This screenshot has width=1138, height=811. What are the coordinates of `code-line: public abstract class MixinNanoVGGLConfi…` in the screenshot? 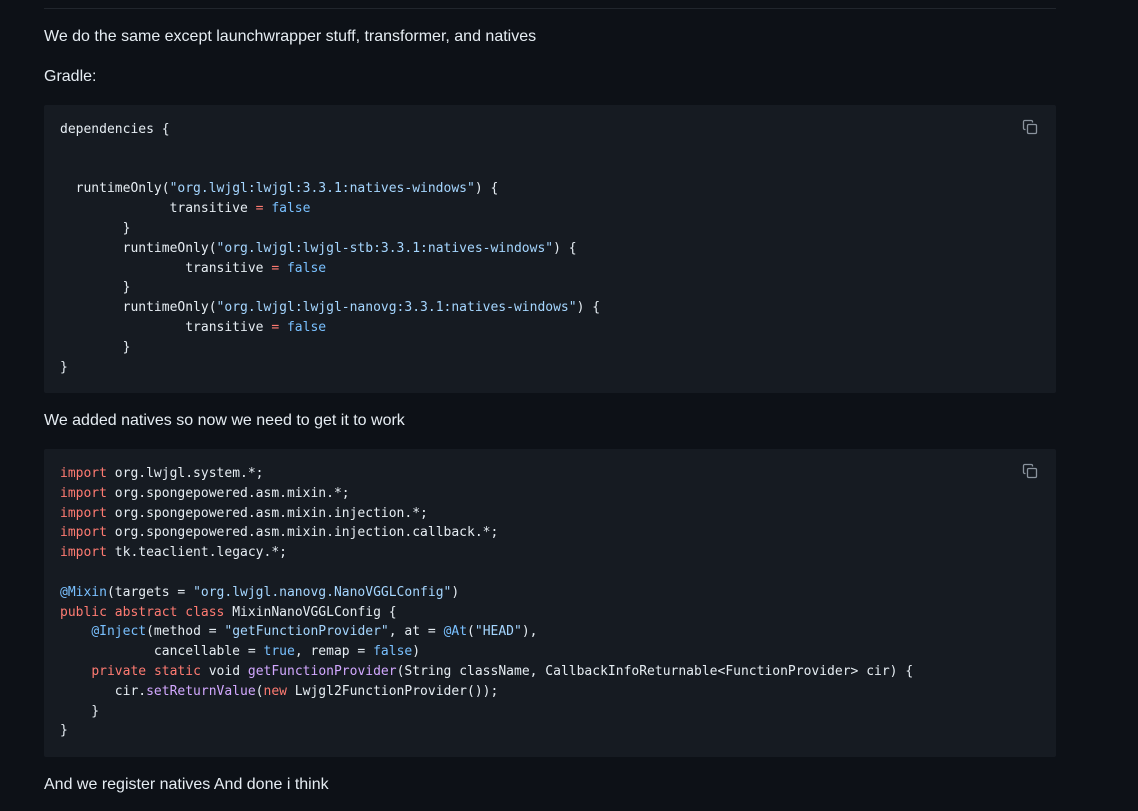 It's located at (228, 612).